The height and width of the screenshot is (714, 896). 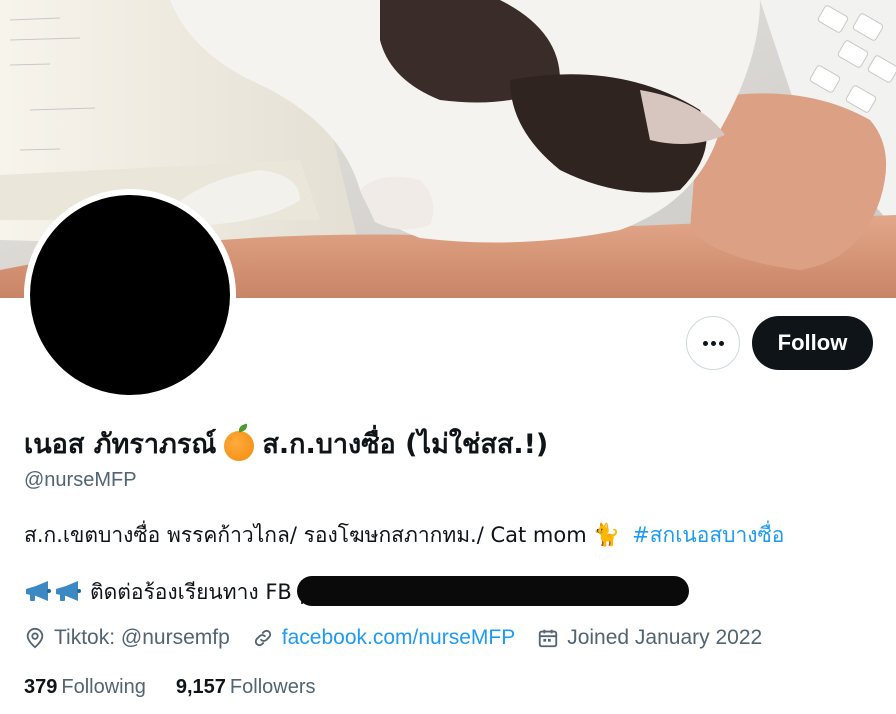 I want to click on profile-website: facebook.com/nurseMFP, so click(x=383, y=638).